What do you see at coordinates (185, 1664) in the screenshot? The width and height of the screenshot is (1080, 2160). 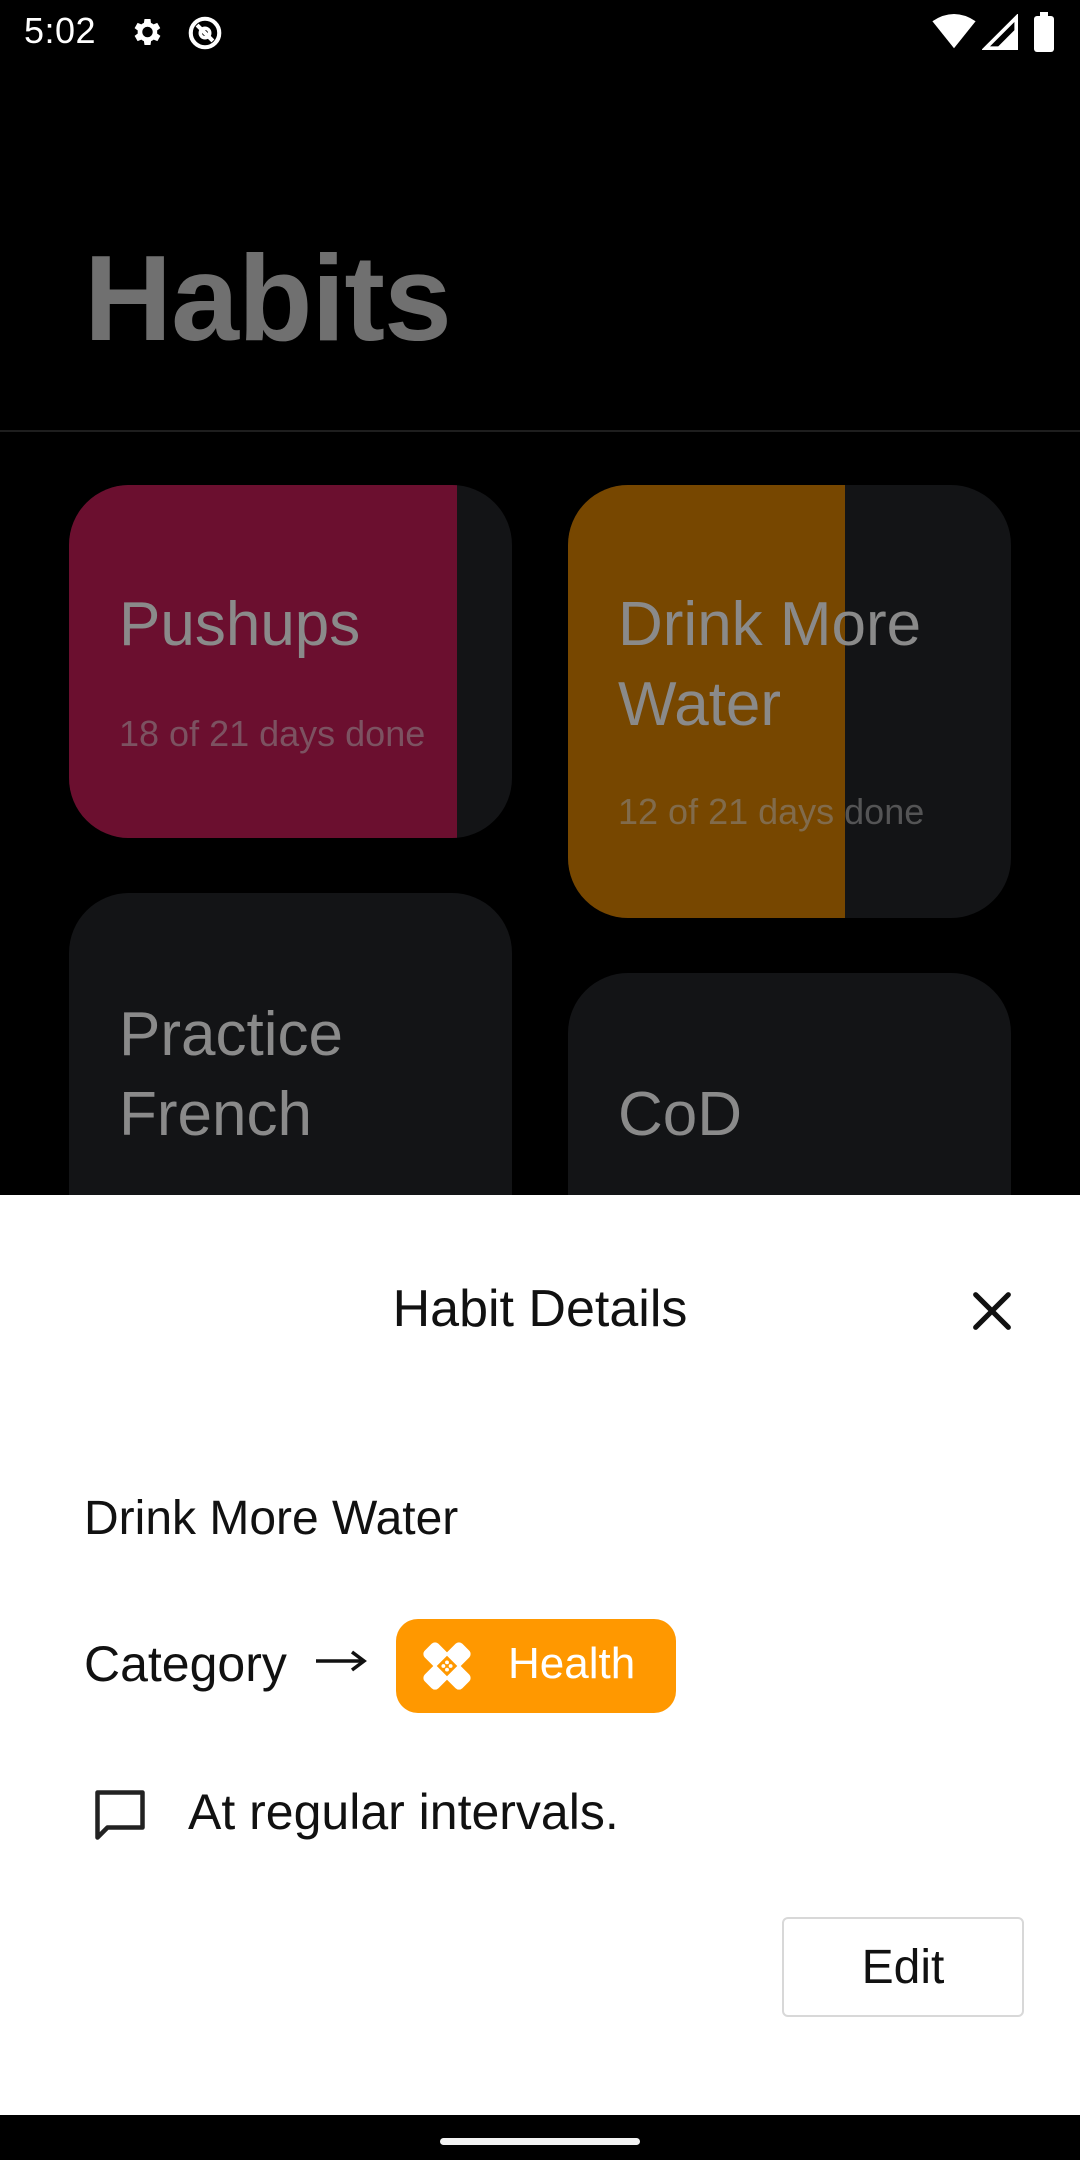 I see `category-label: Category` at bounding box center [185, 1664].